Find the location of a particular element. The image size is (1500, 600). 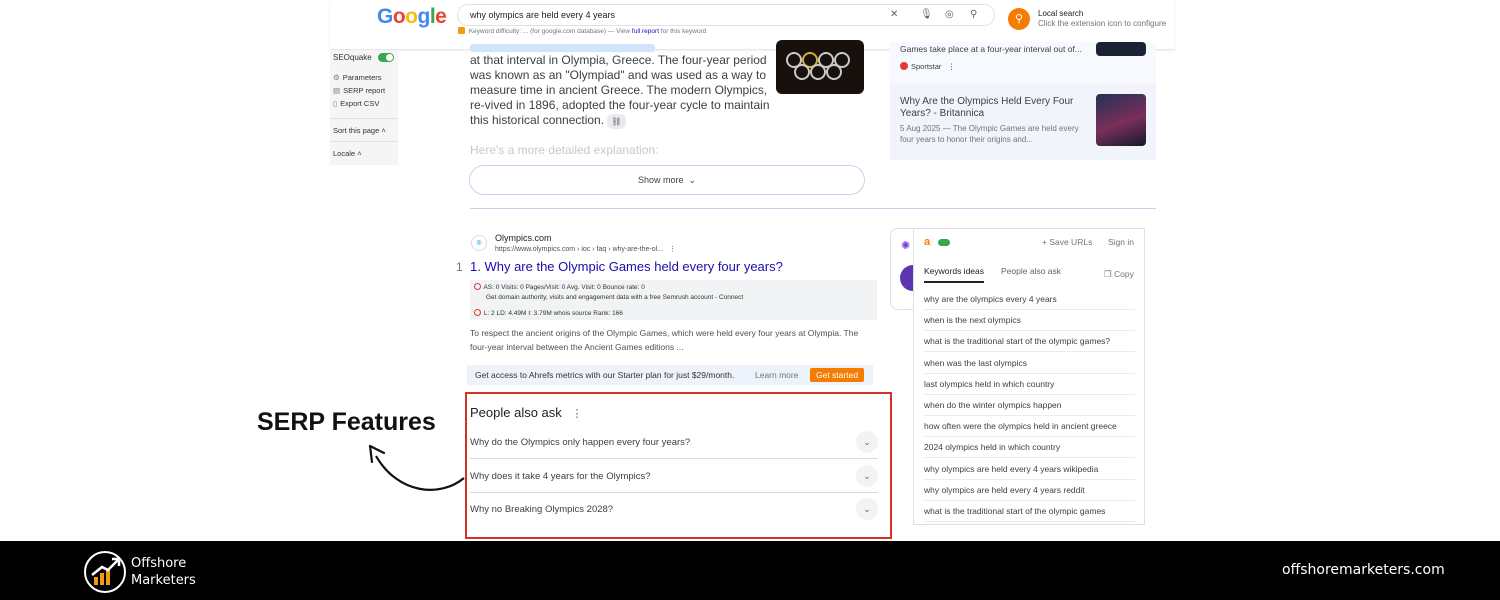

tab-people-also-ask: People also ask is located at coordinates (1031, 271).